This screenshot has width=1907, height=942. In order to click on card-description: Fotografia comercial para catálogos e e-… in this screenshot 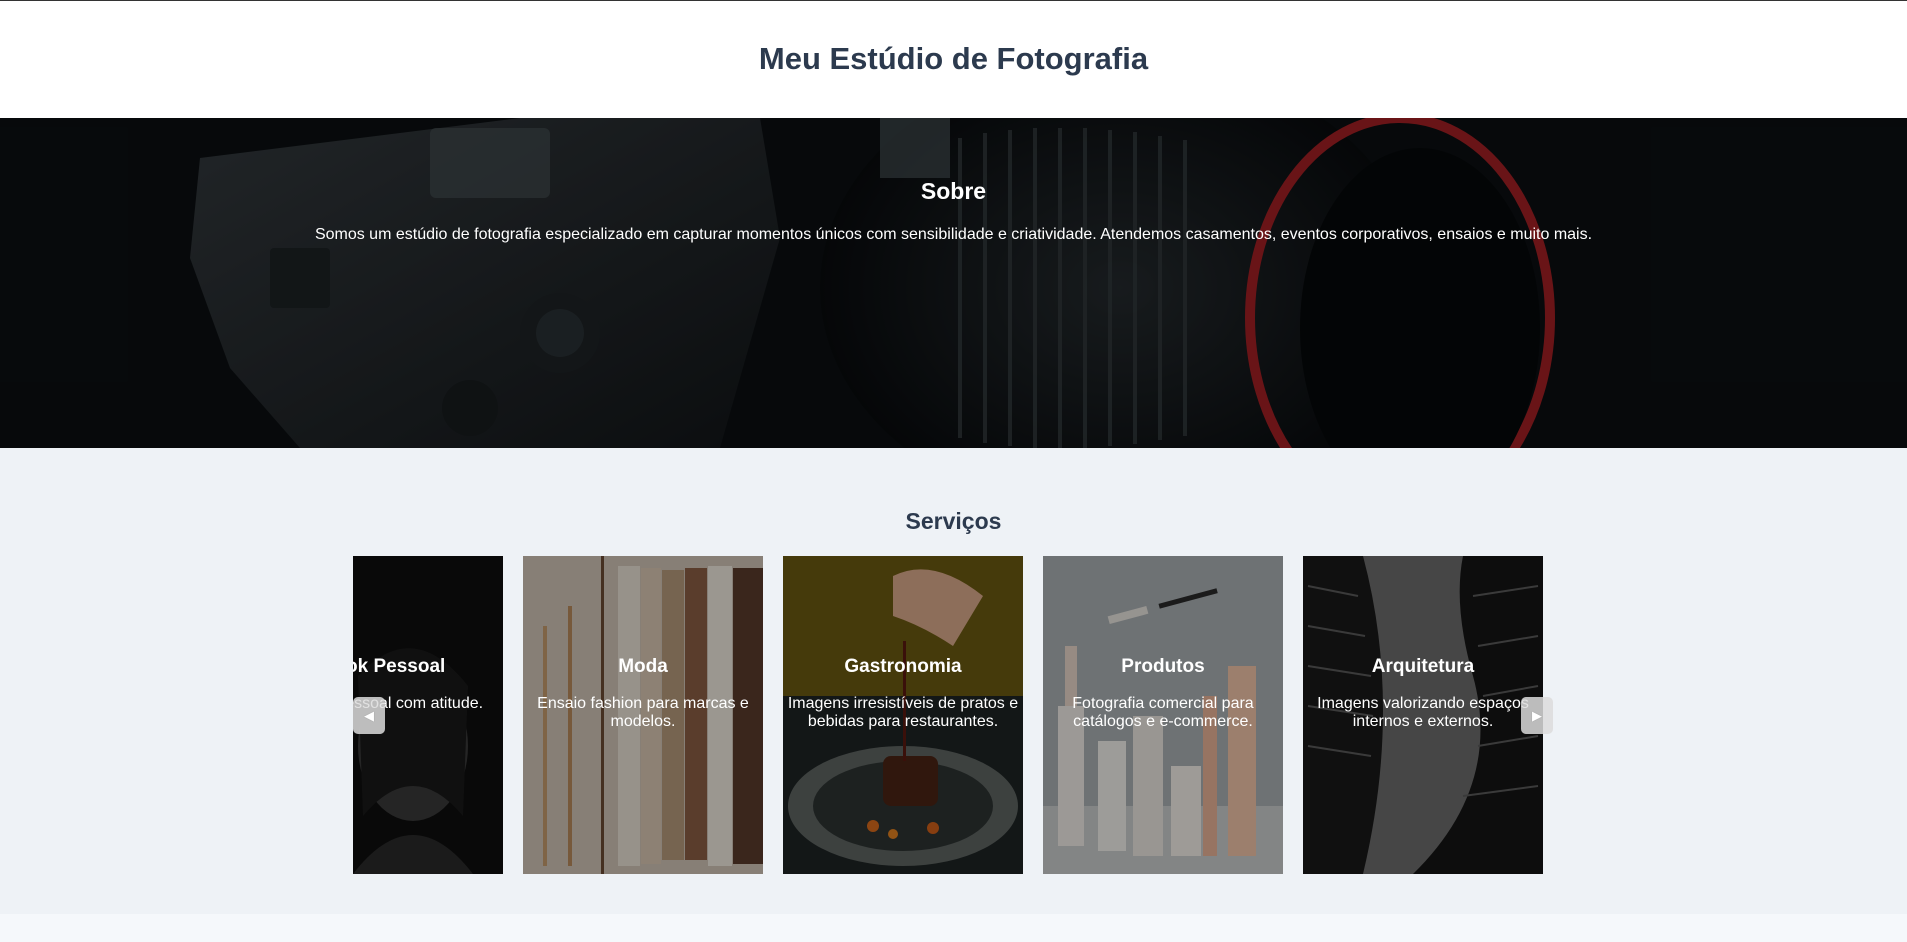, I will do `click(1163, 712)`.